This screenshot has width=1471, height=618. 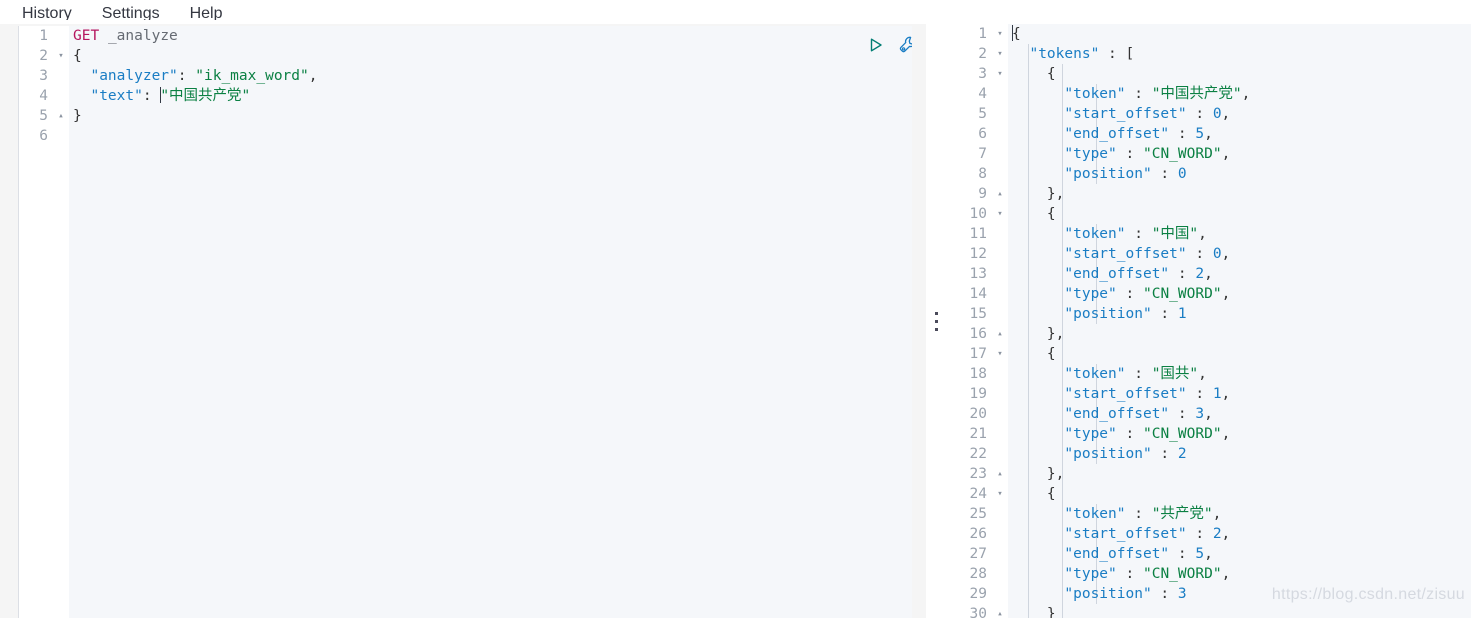 I want to click on line-number: 11, so click(x=978, y=234).